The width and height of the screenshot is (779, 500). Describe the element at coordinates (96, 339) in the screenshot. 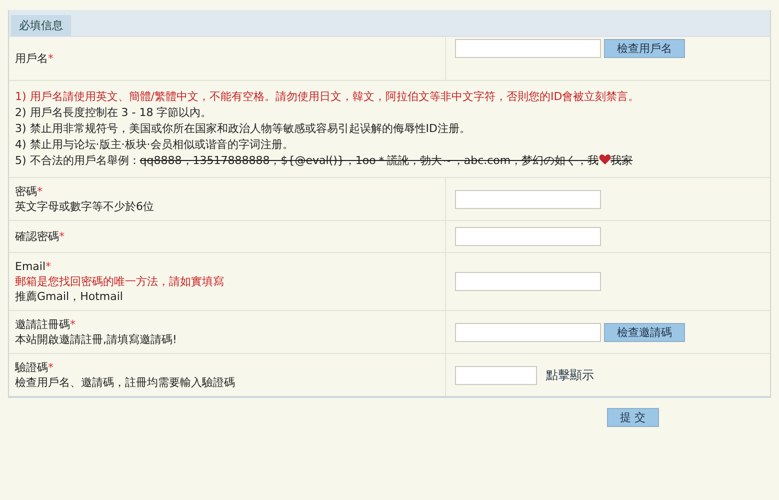

I see `hint-text: 本站開啟邀請註冊,請填寫邀請碼!` at that location.